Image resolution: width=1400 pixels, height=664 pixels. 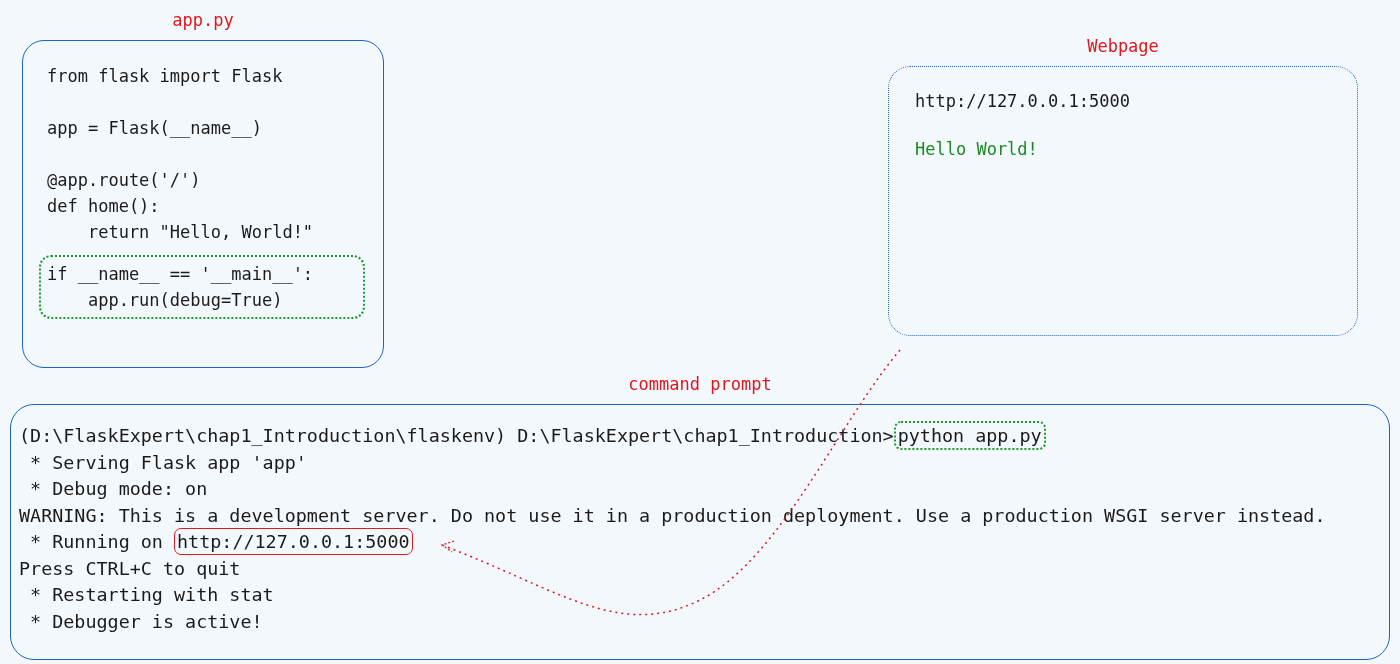 I want to click on terminal-label: command prompt, so click(x=700, y=384).